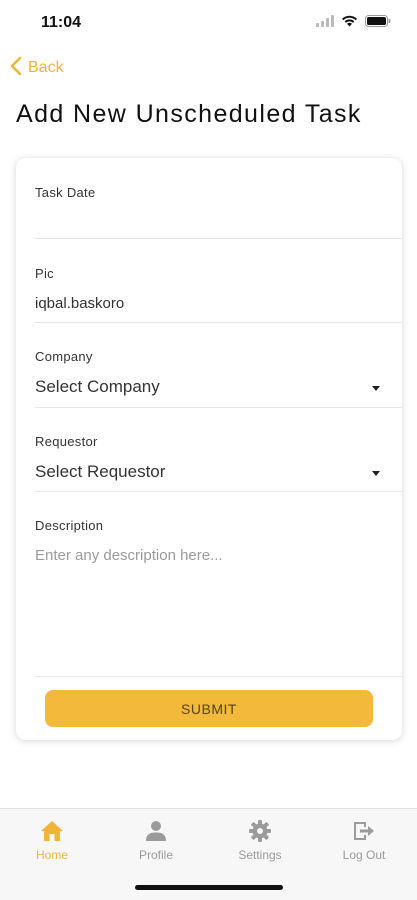 This screenshot has width=417, height=900. I want to click on company-label: Company, so click(64, 356).